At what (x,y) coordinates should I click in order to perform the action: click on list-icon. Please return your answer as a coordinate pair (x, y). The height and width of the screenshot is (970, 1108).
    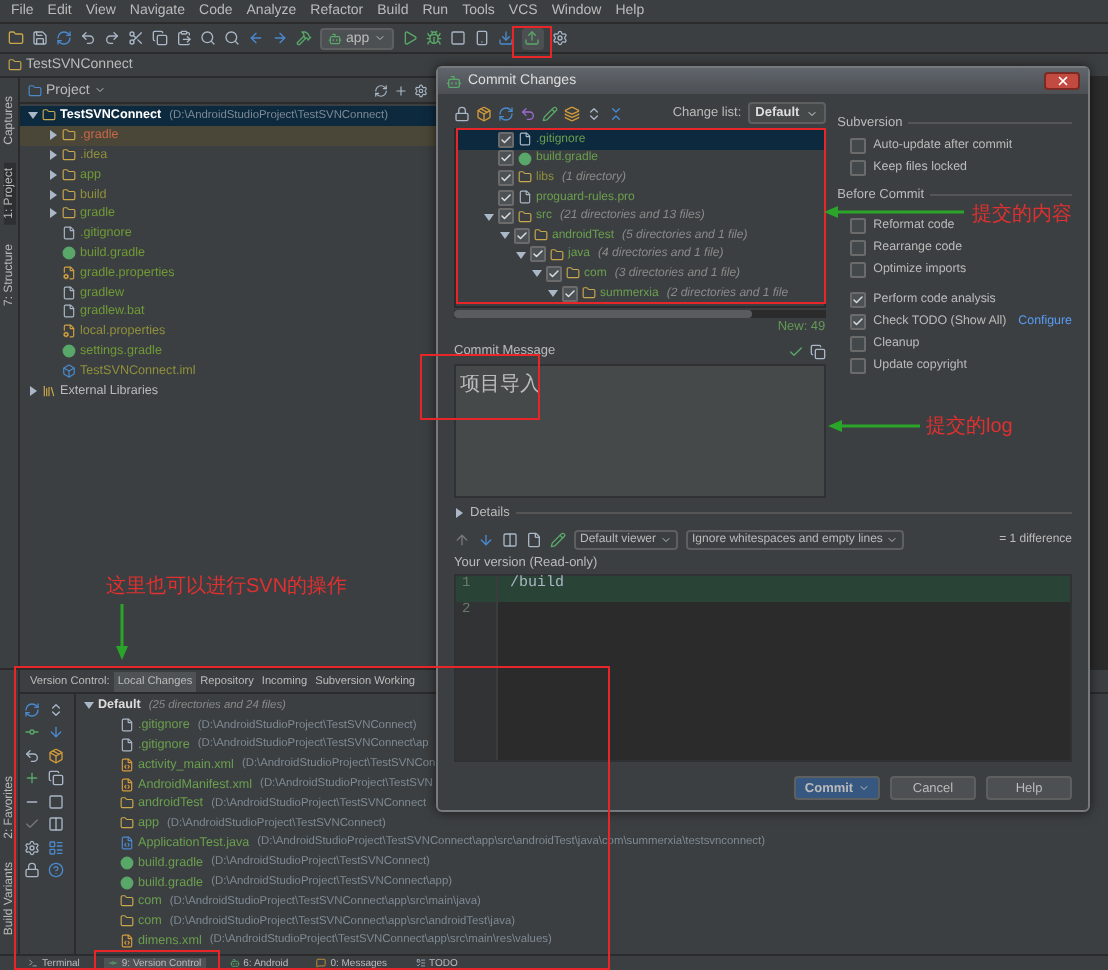
    Looking at the image, I should click on (56, 847).